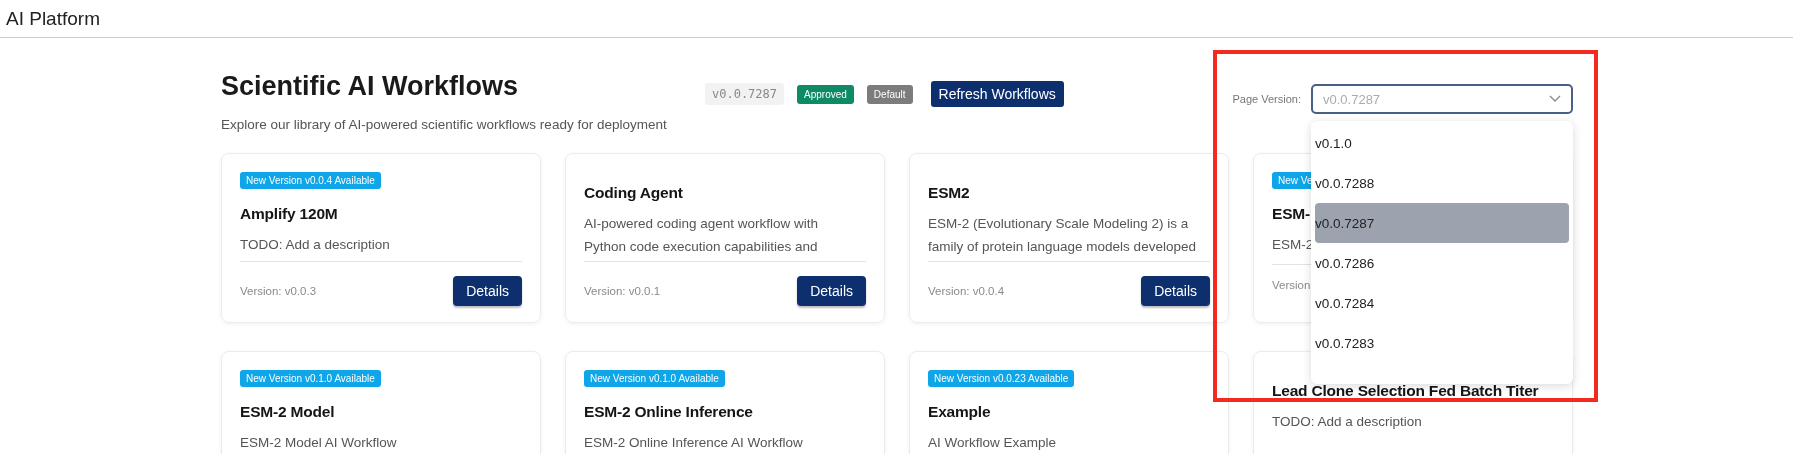 The width and height of the screenshot is (1793, 454). What do you see at coordinates (287, 412) in the screenshot?
I see `card-title: ESM-2 Model` at bounding box center [287, 412].